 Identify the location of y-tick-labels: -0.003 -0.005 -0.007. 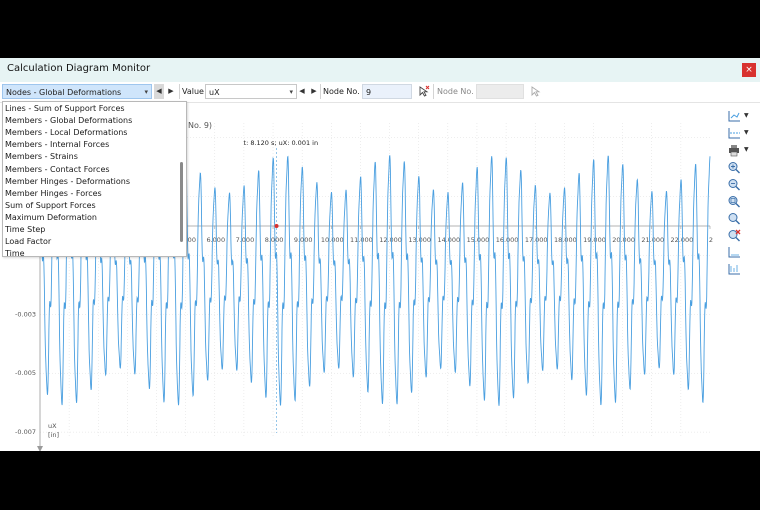
(25, 373).